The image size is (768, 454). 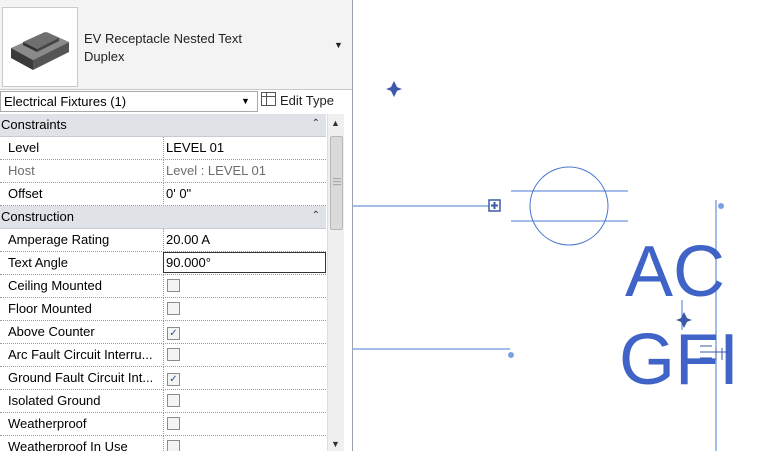 I want to click on property-name: Ceiling Mounted, so click(x=82, y=285).